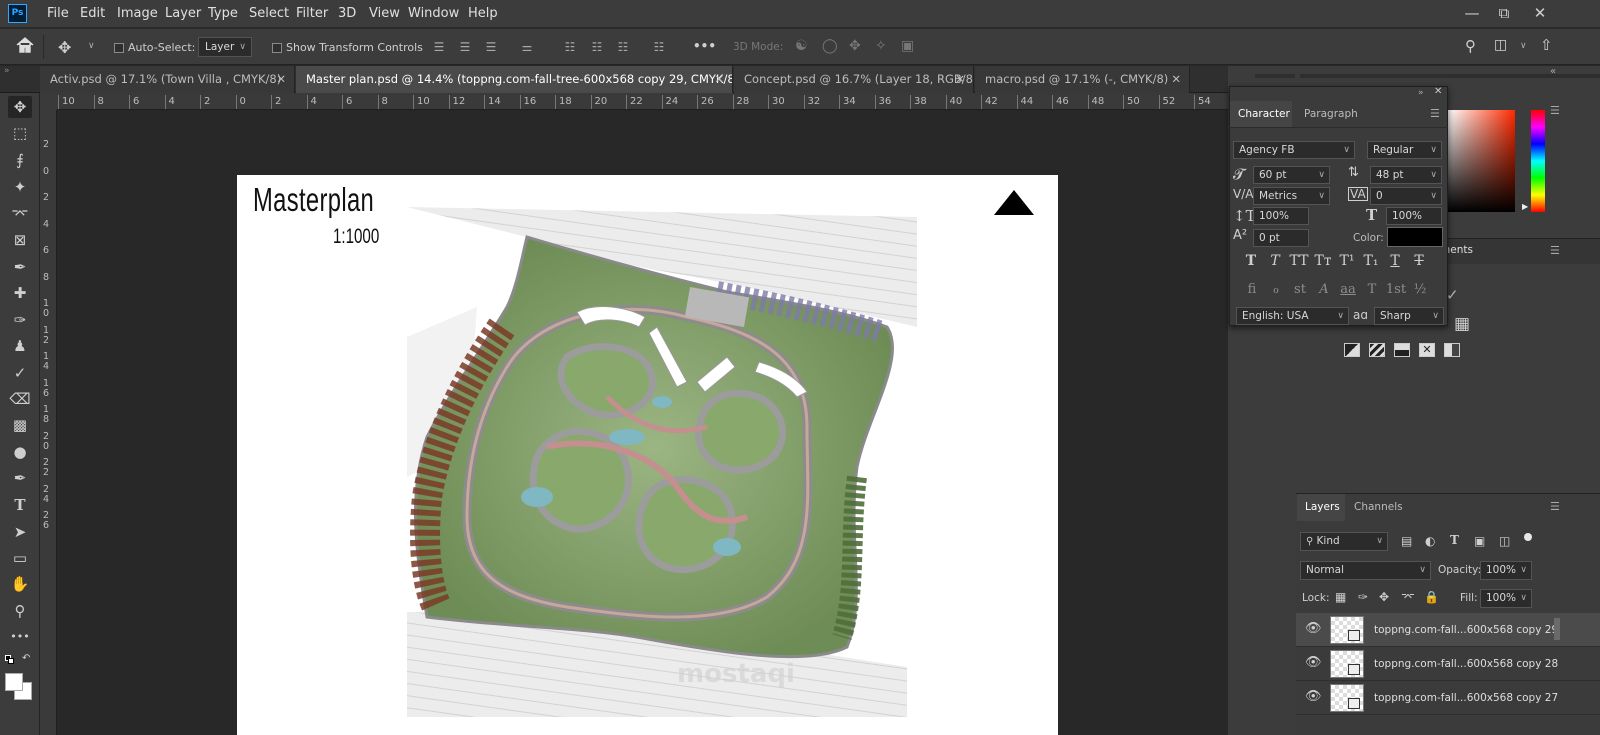 The width and height of the screenshot is (1600, 735). What do you see at coordinates (433, 13) in the screenshot?
I see `menu-window: Window` at bounding box center [433, 13].